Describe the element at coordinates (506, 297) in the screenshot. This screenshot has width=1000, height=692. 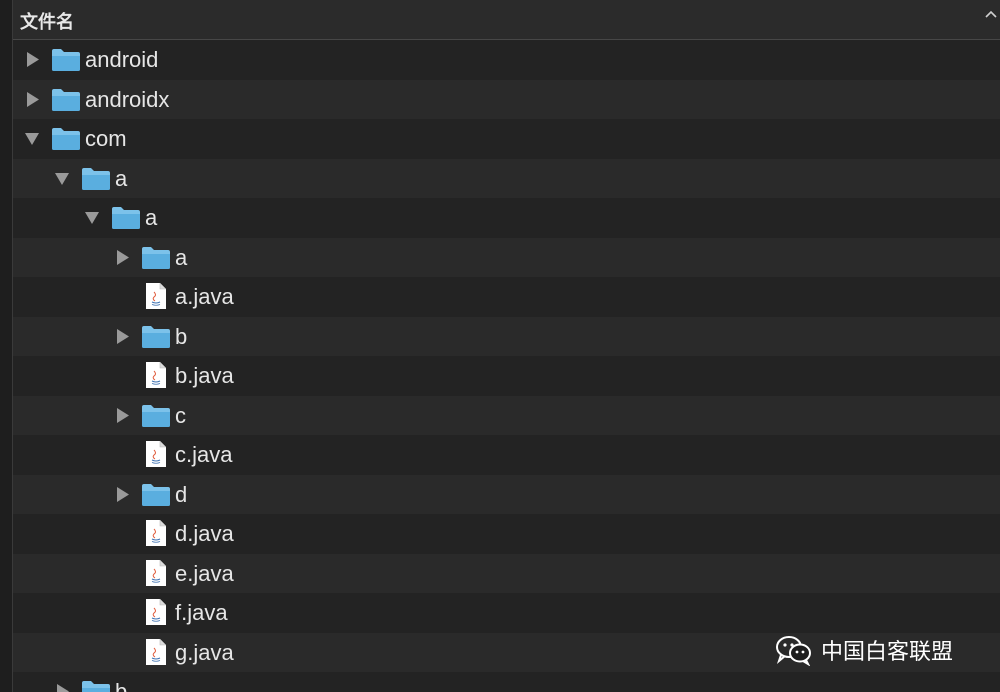
I see `file-row: a.java` at that location.